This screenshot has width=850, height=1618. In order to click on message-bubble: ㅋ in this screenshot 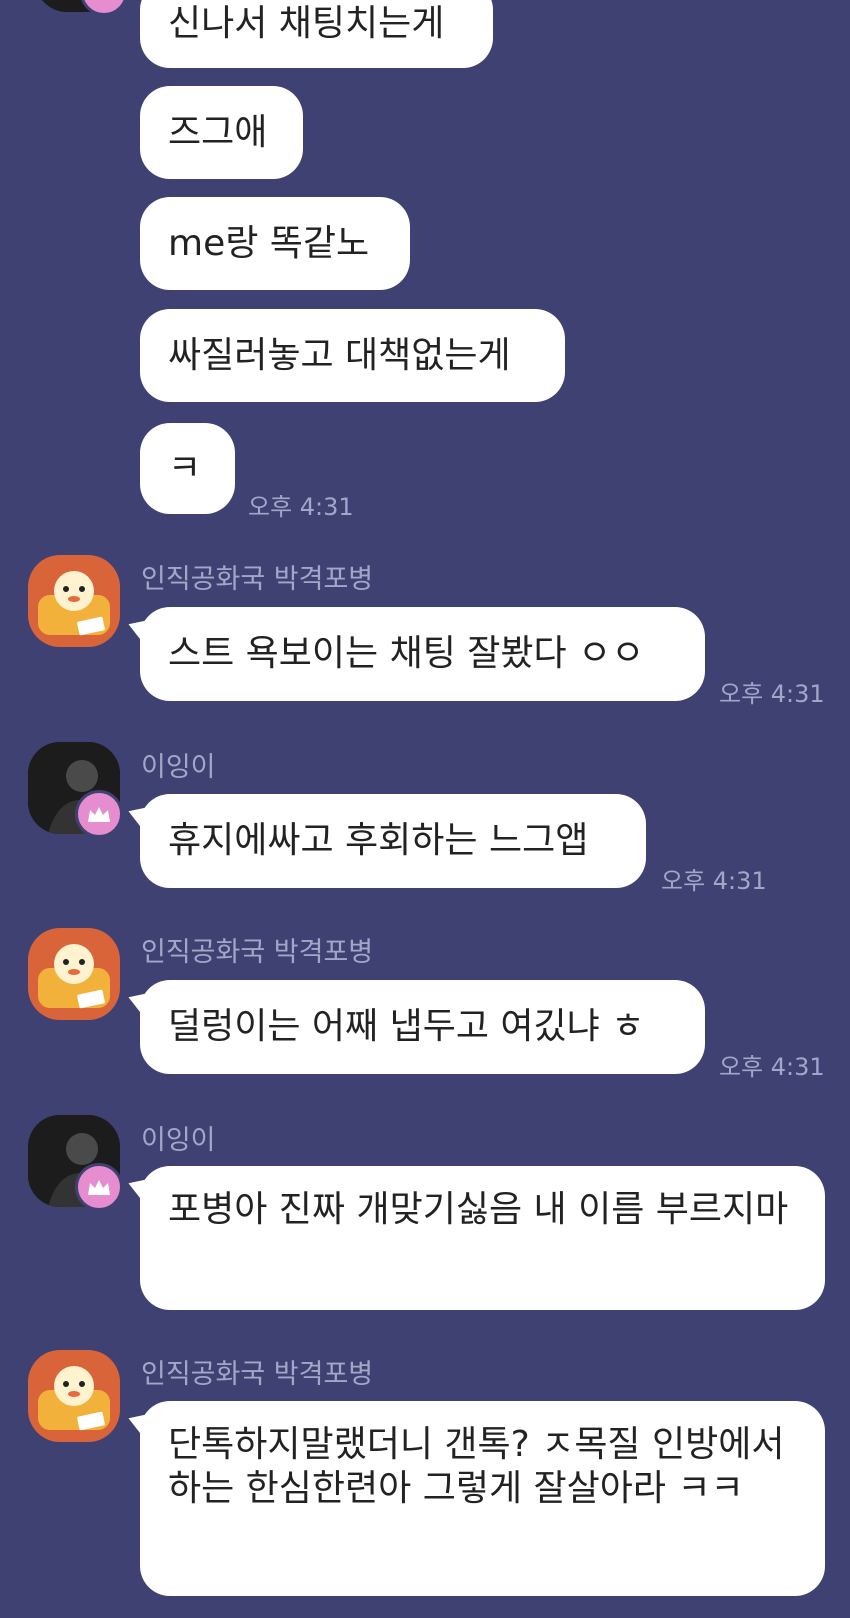, I will do `click(187, 468)`.